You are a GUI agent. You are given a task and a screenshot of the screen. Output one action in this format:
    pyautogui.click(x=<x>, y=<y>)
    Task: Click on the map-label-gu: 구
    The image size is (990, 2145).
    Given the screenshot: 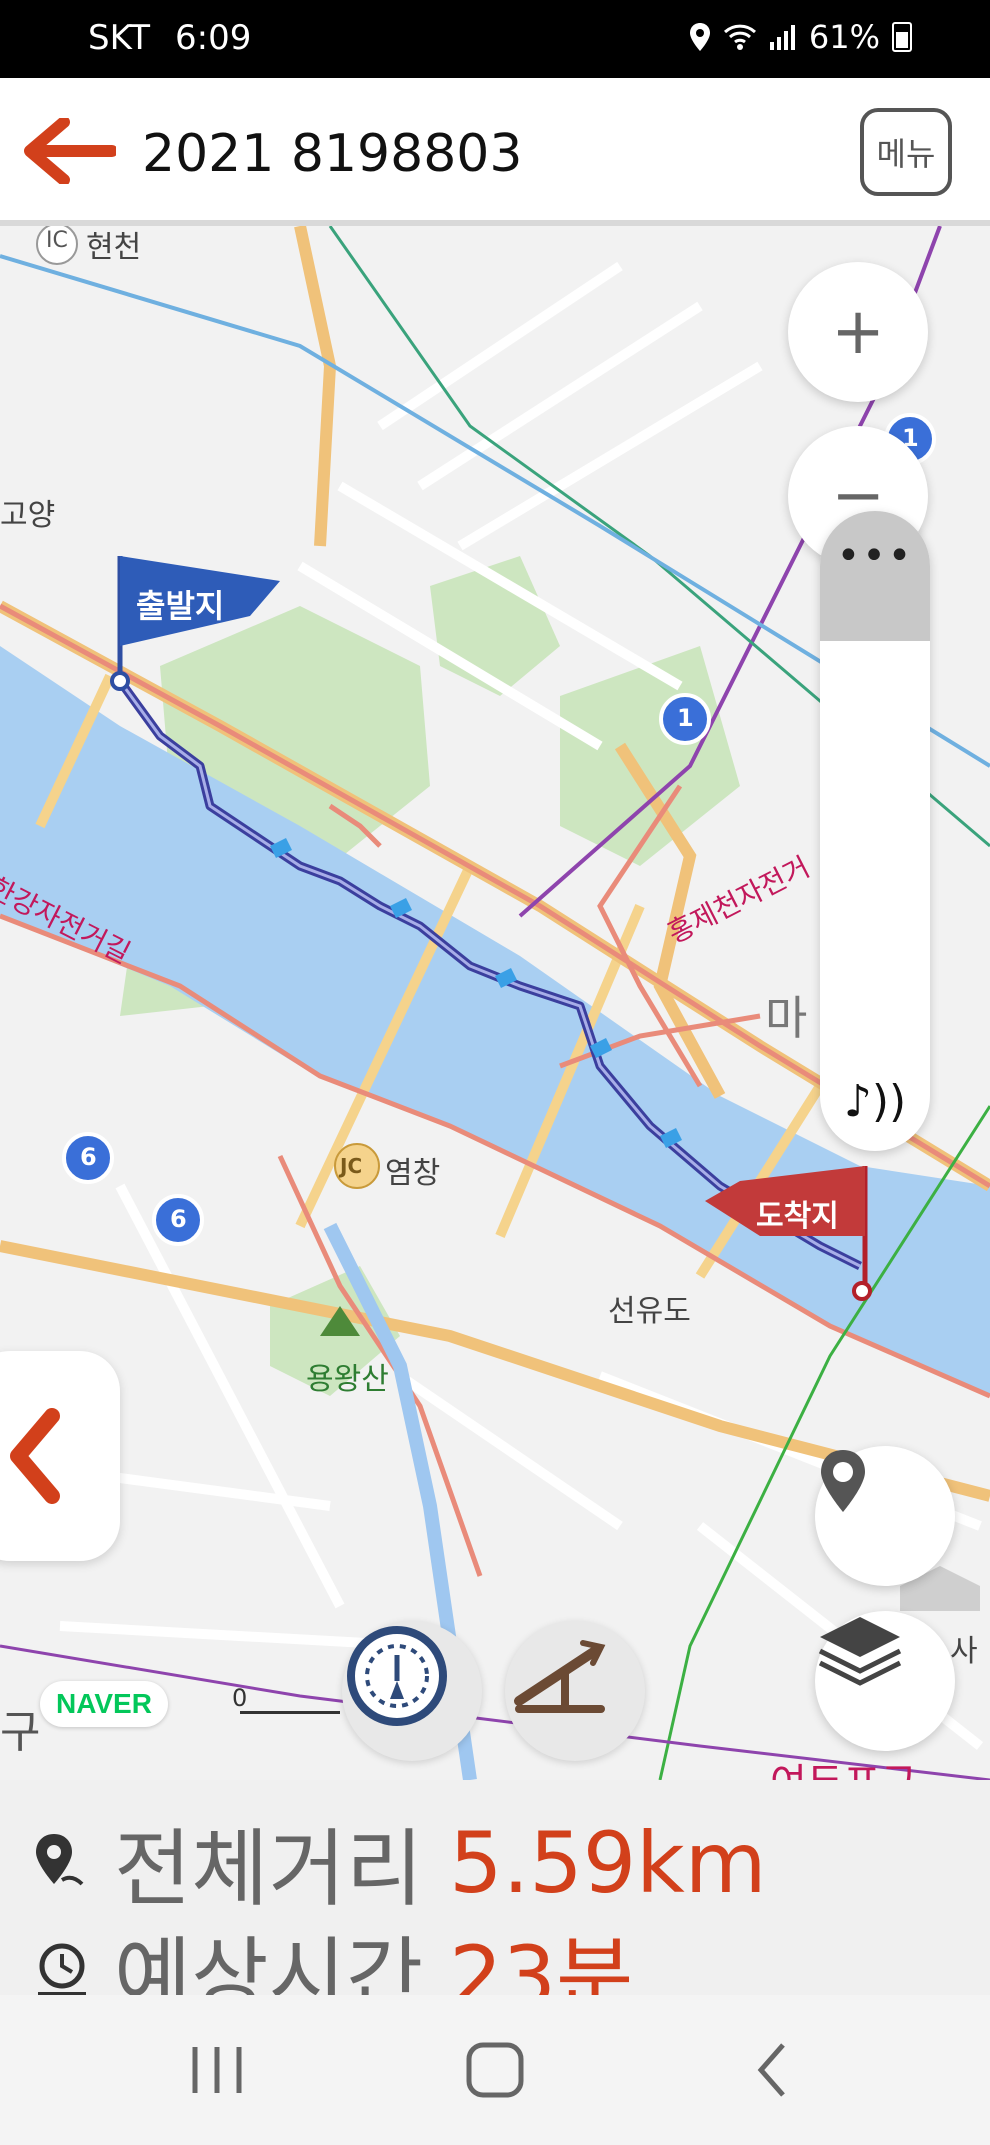 What is the action you would take?
    pyautogui.click(x=20, y=1732)
    